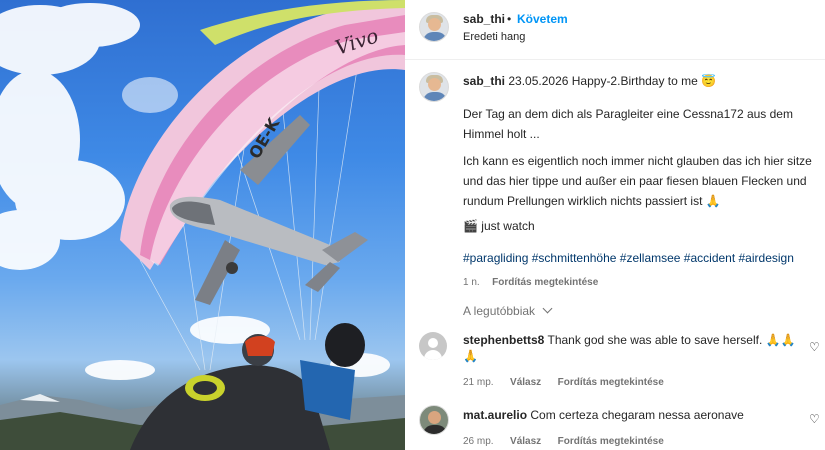 The width and height of the screenshot is (825, 450). Describe the element at coordinates (471, 282) in the screenshot. I see `caption-age: 1 n.` at that location.